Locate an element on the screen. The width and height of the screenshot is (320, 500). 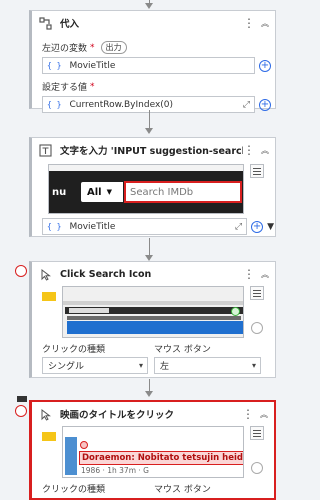
text-options-dropdown: ▼ is located at coordinates (270, 227).